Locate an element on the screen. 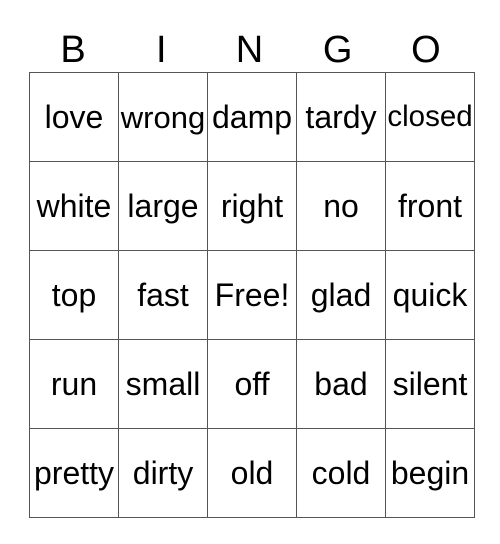  bingo-cell: closed is located at coordinates (430, 117).